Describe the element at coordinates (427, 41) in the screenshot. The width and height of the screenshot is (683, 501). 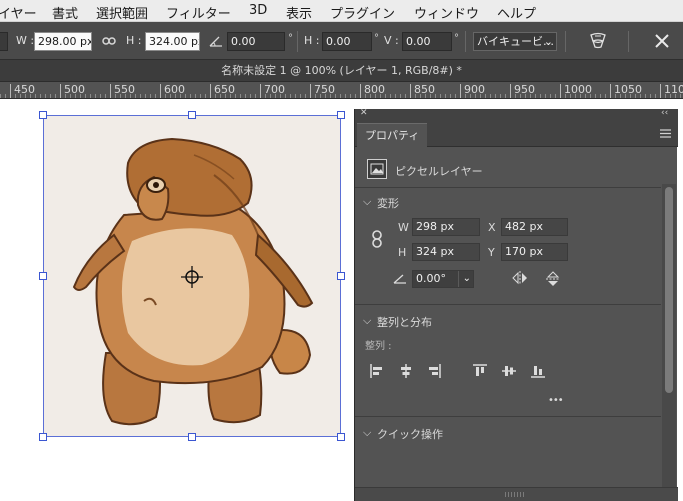
I see `vertical-skew-input: 0.00` at that location.